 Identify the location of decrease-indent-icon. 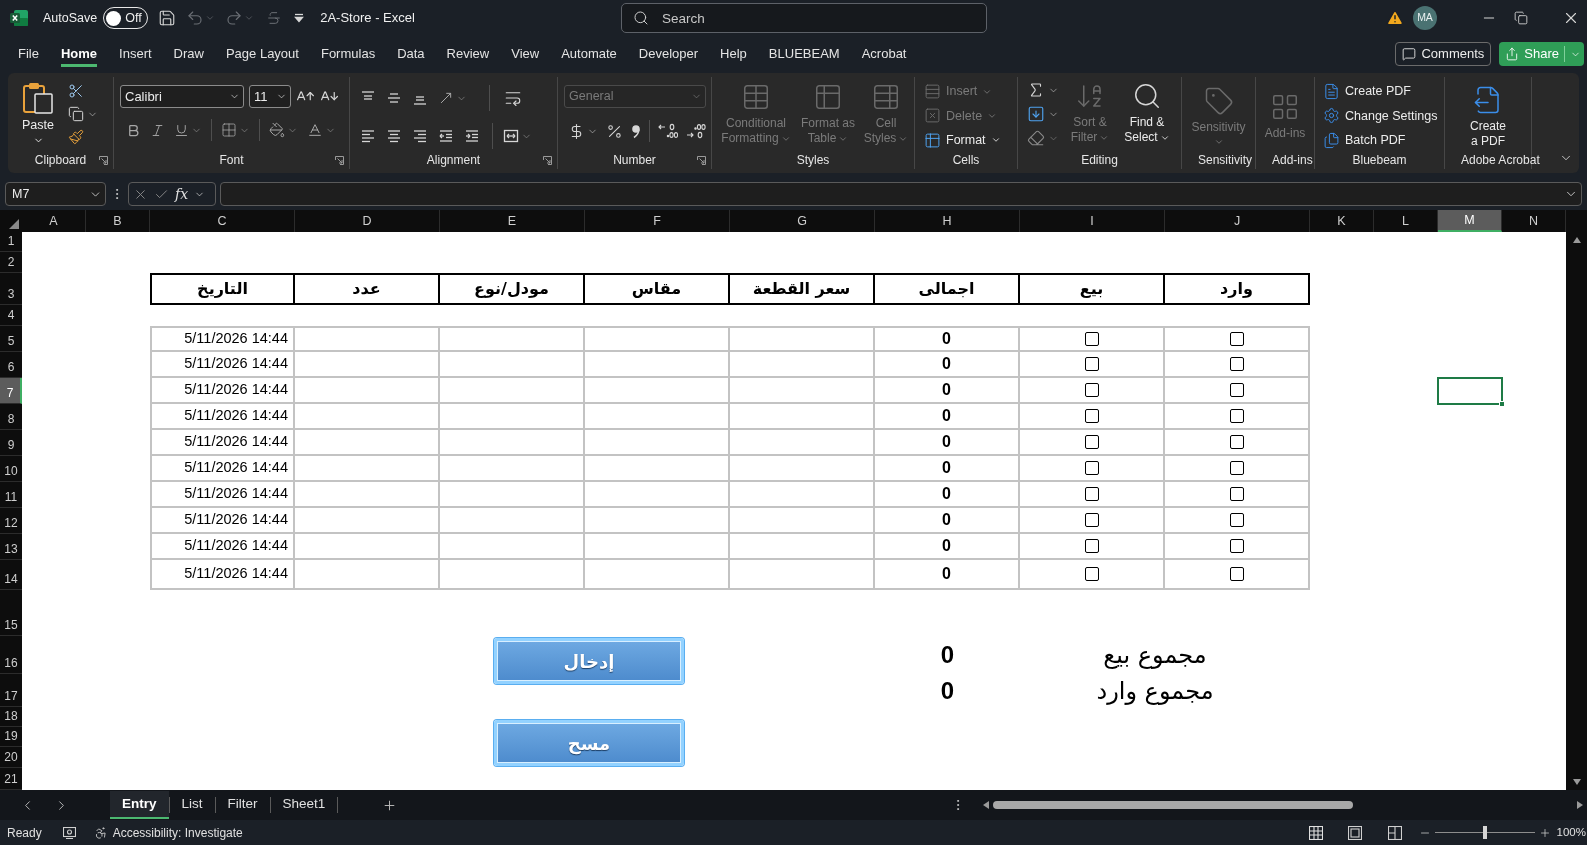
(446, 136).